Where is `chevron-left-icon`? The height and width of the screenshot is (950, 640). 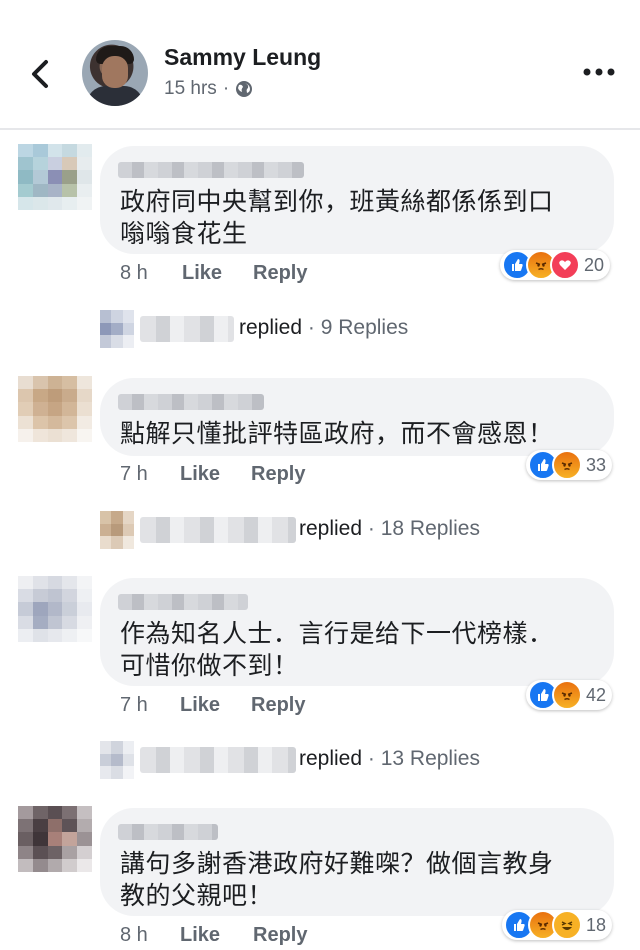
chevron-left-icon is located at coordinates (40, 74).